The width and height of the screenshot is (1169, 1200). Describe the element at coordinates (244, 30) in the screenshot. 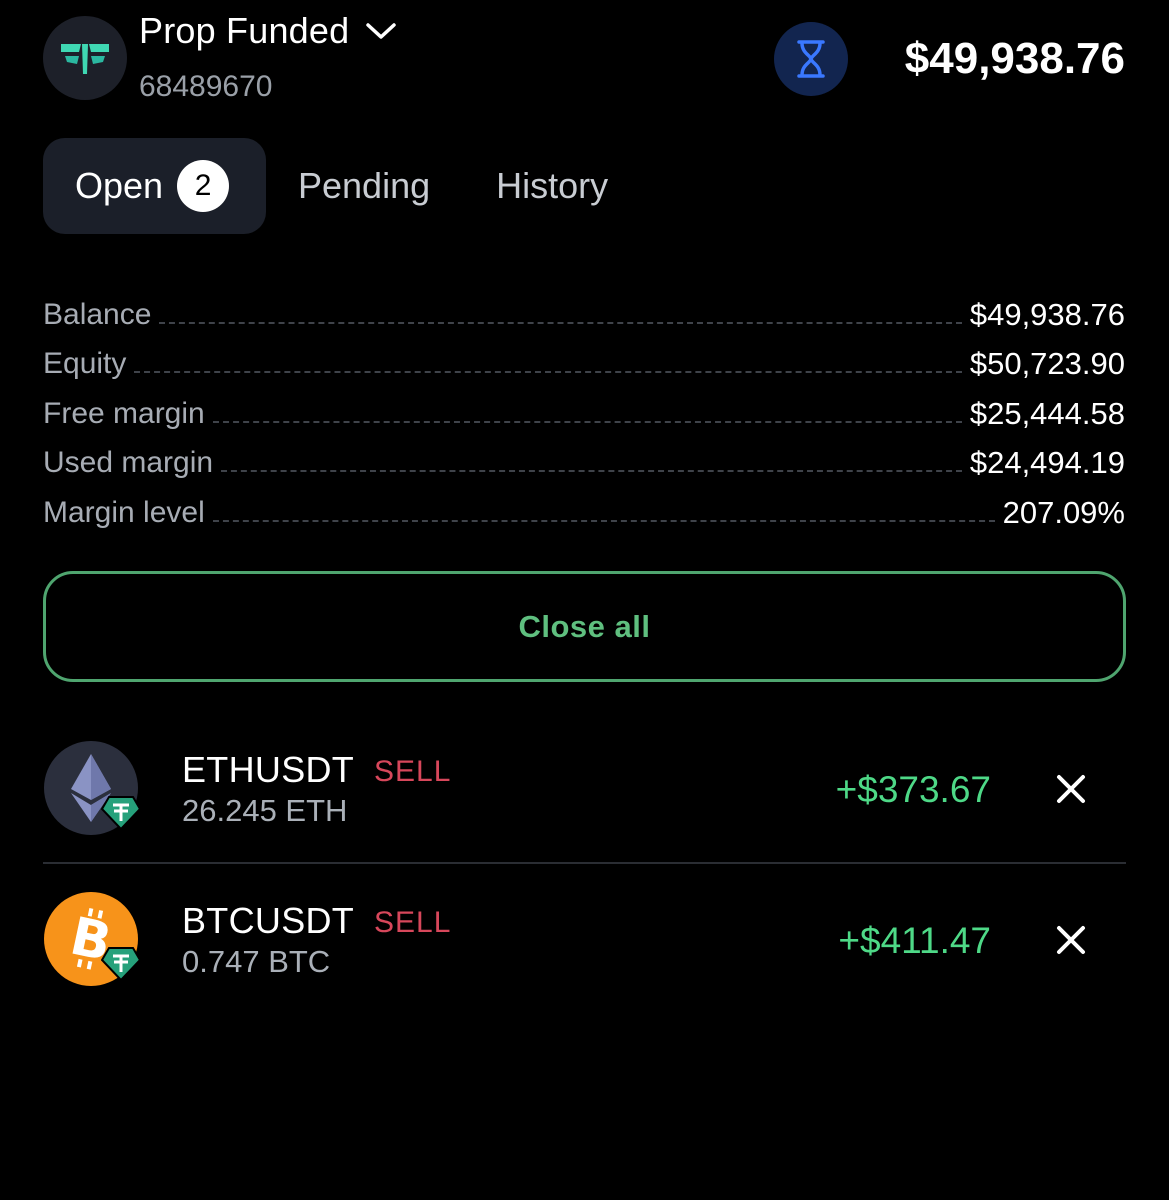

I see `account-name: Prop Funded` at that location.